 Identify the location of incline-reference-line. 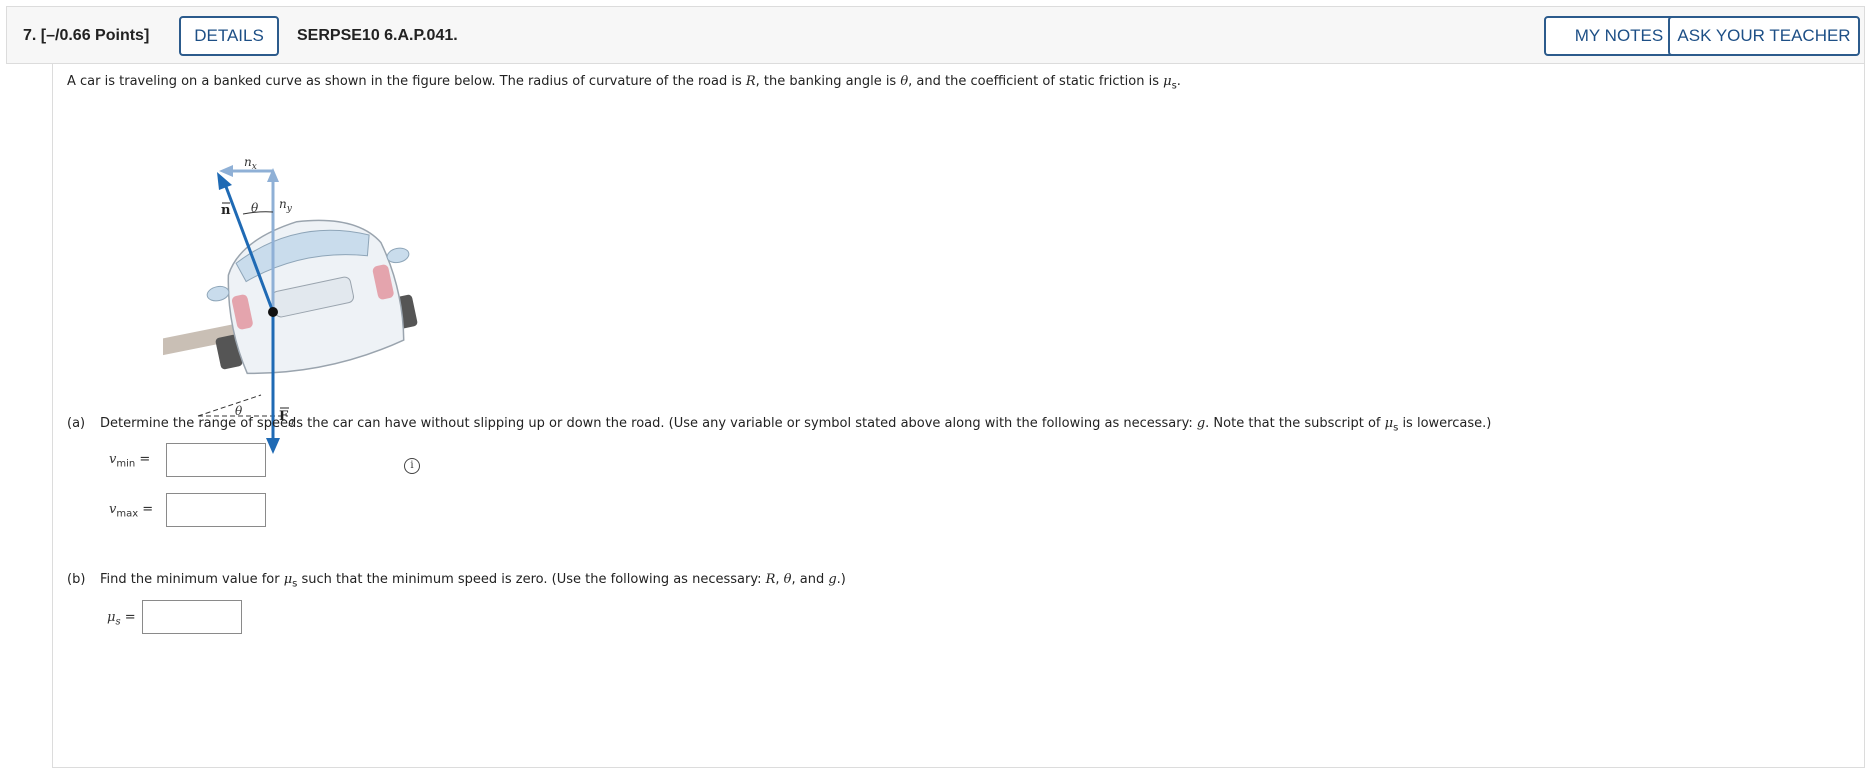
(229, 405).